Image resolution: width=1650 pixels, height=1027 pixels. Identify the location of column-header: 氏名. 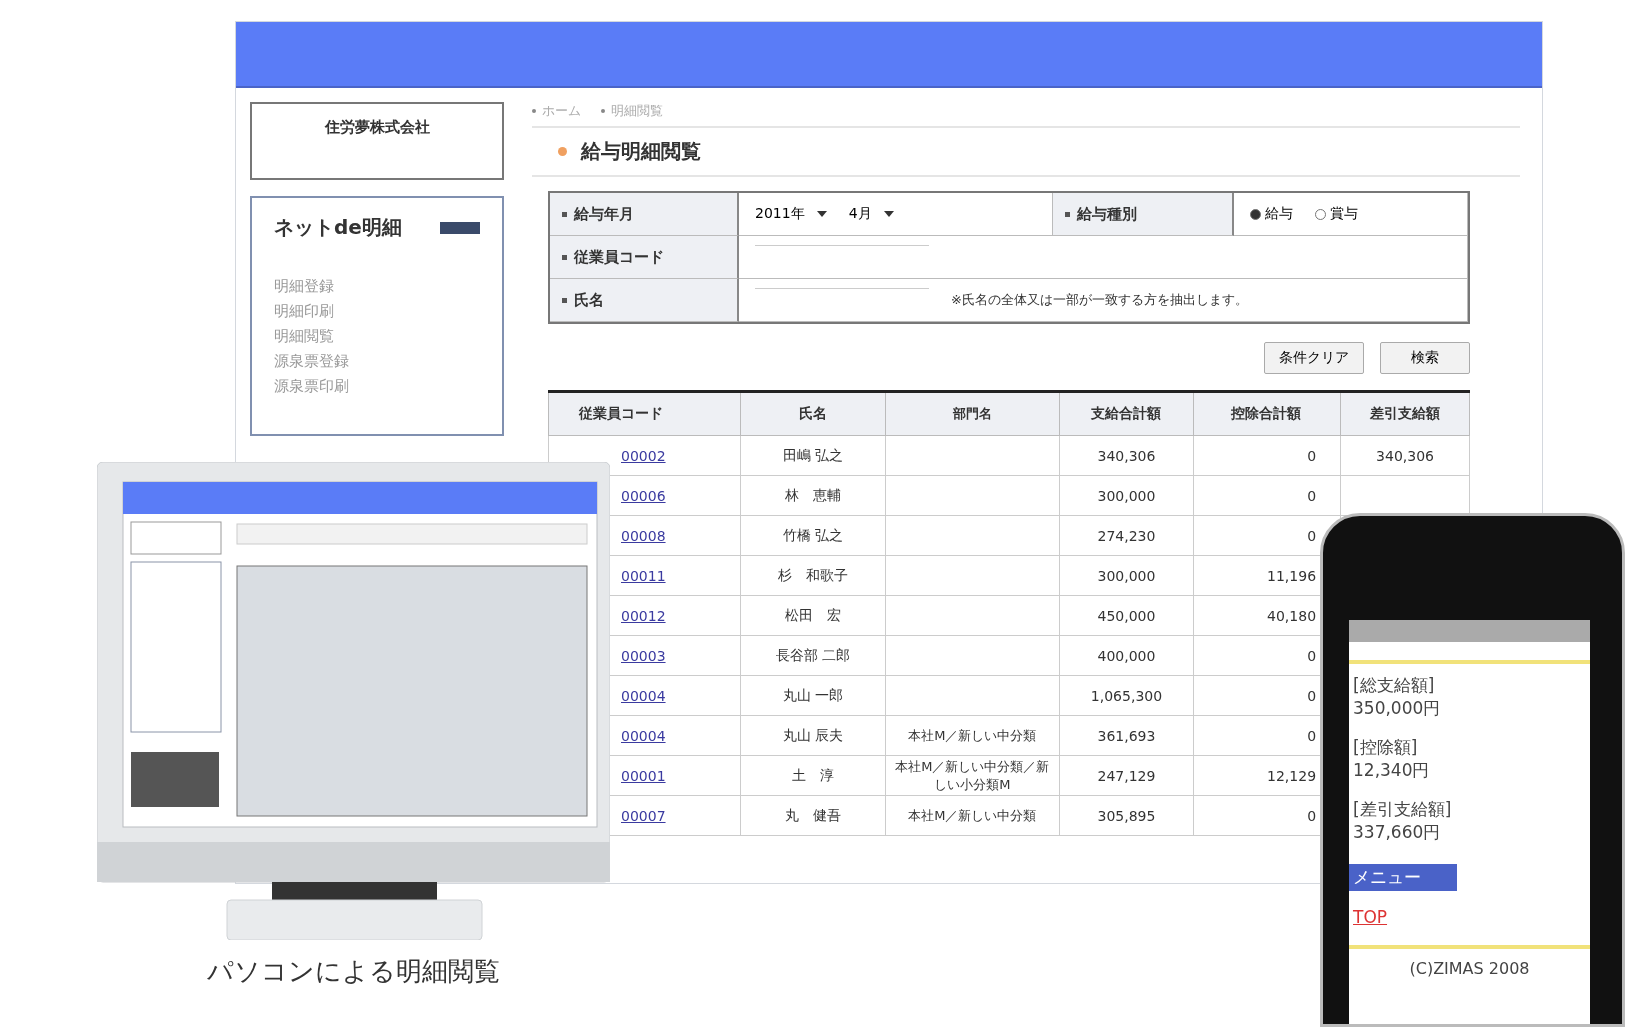
(813, 413).